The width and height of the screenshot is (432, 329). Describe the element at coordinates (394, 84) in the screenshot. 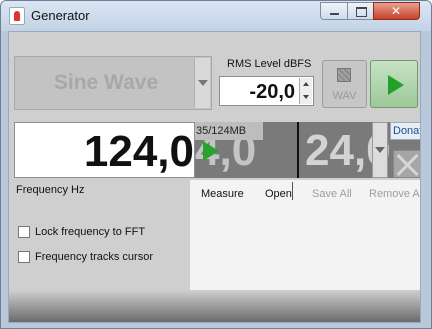

I see `play-button` at that location.